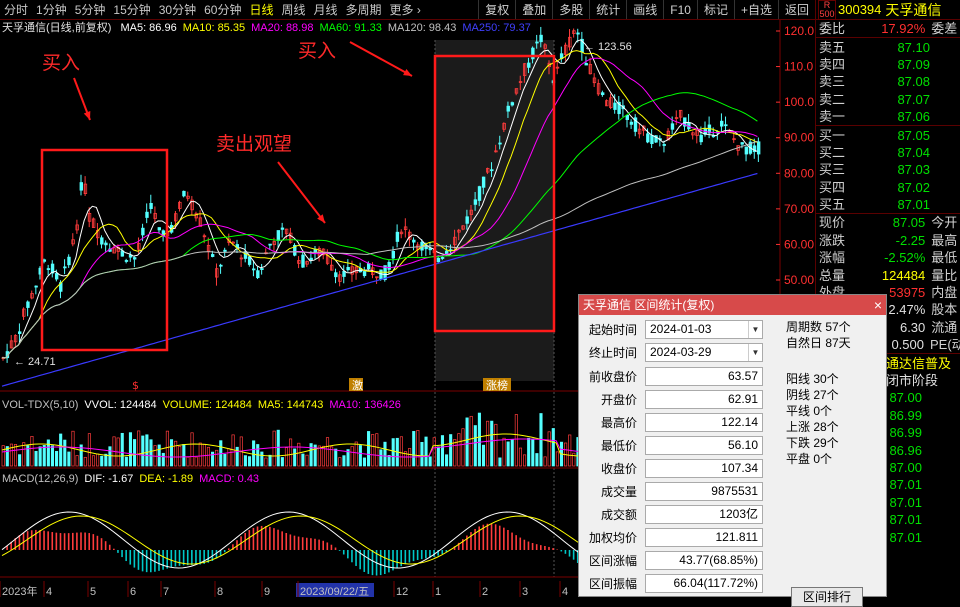 The image size is (960, 607). What do you see at coordinates (704, 352) in the screenshot?
I see `end-time-select: 2024-03-29 ▼` at bounding box center [704, 352].